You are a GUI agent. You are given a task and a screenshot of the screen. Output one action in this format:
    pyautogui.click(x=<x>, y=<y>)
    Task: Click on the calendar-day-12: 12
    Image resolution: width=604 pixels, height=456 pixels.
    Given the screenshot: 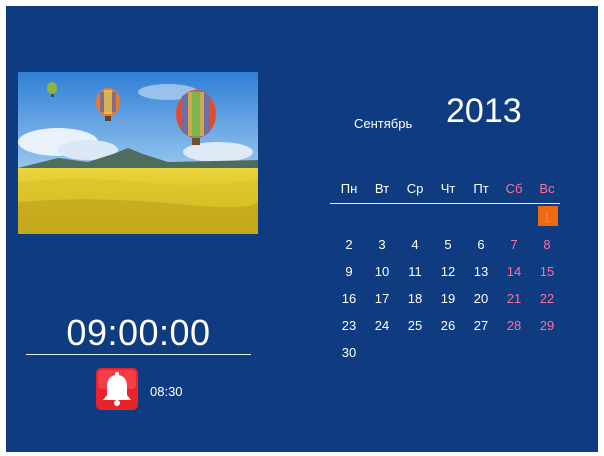 What is the action you would take?
    pyautogui.click(x=448, y=271)
    